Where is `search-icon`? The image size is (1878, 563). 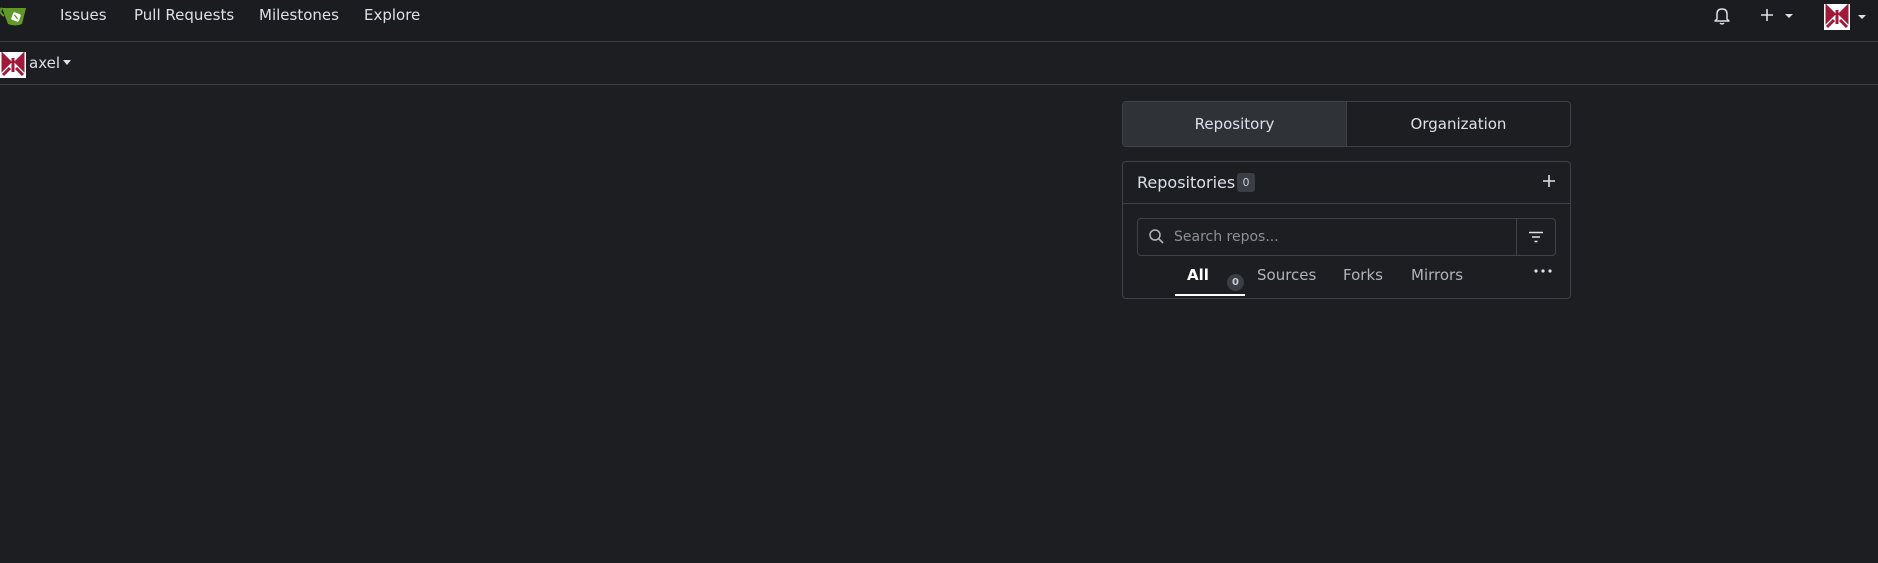
search-icon is located at coordinates (1156, 236).